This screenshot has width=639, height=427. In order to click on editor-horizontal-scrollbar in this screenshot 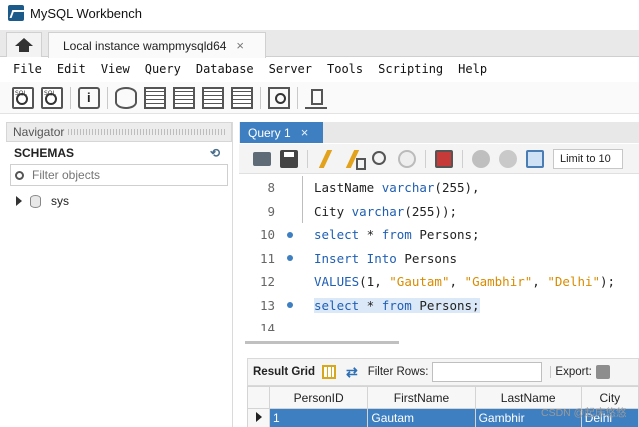, I will do `click(439, 343)`.